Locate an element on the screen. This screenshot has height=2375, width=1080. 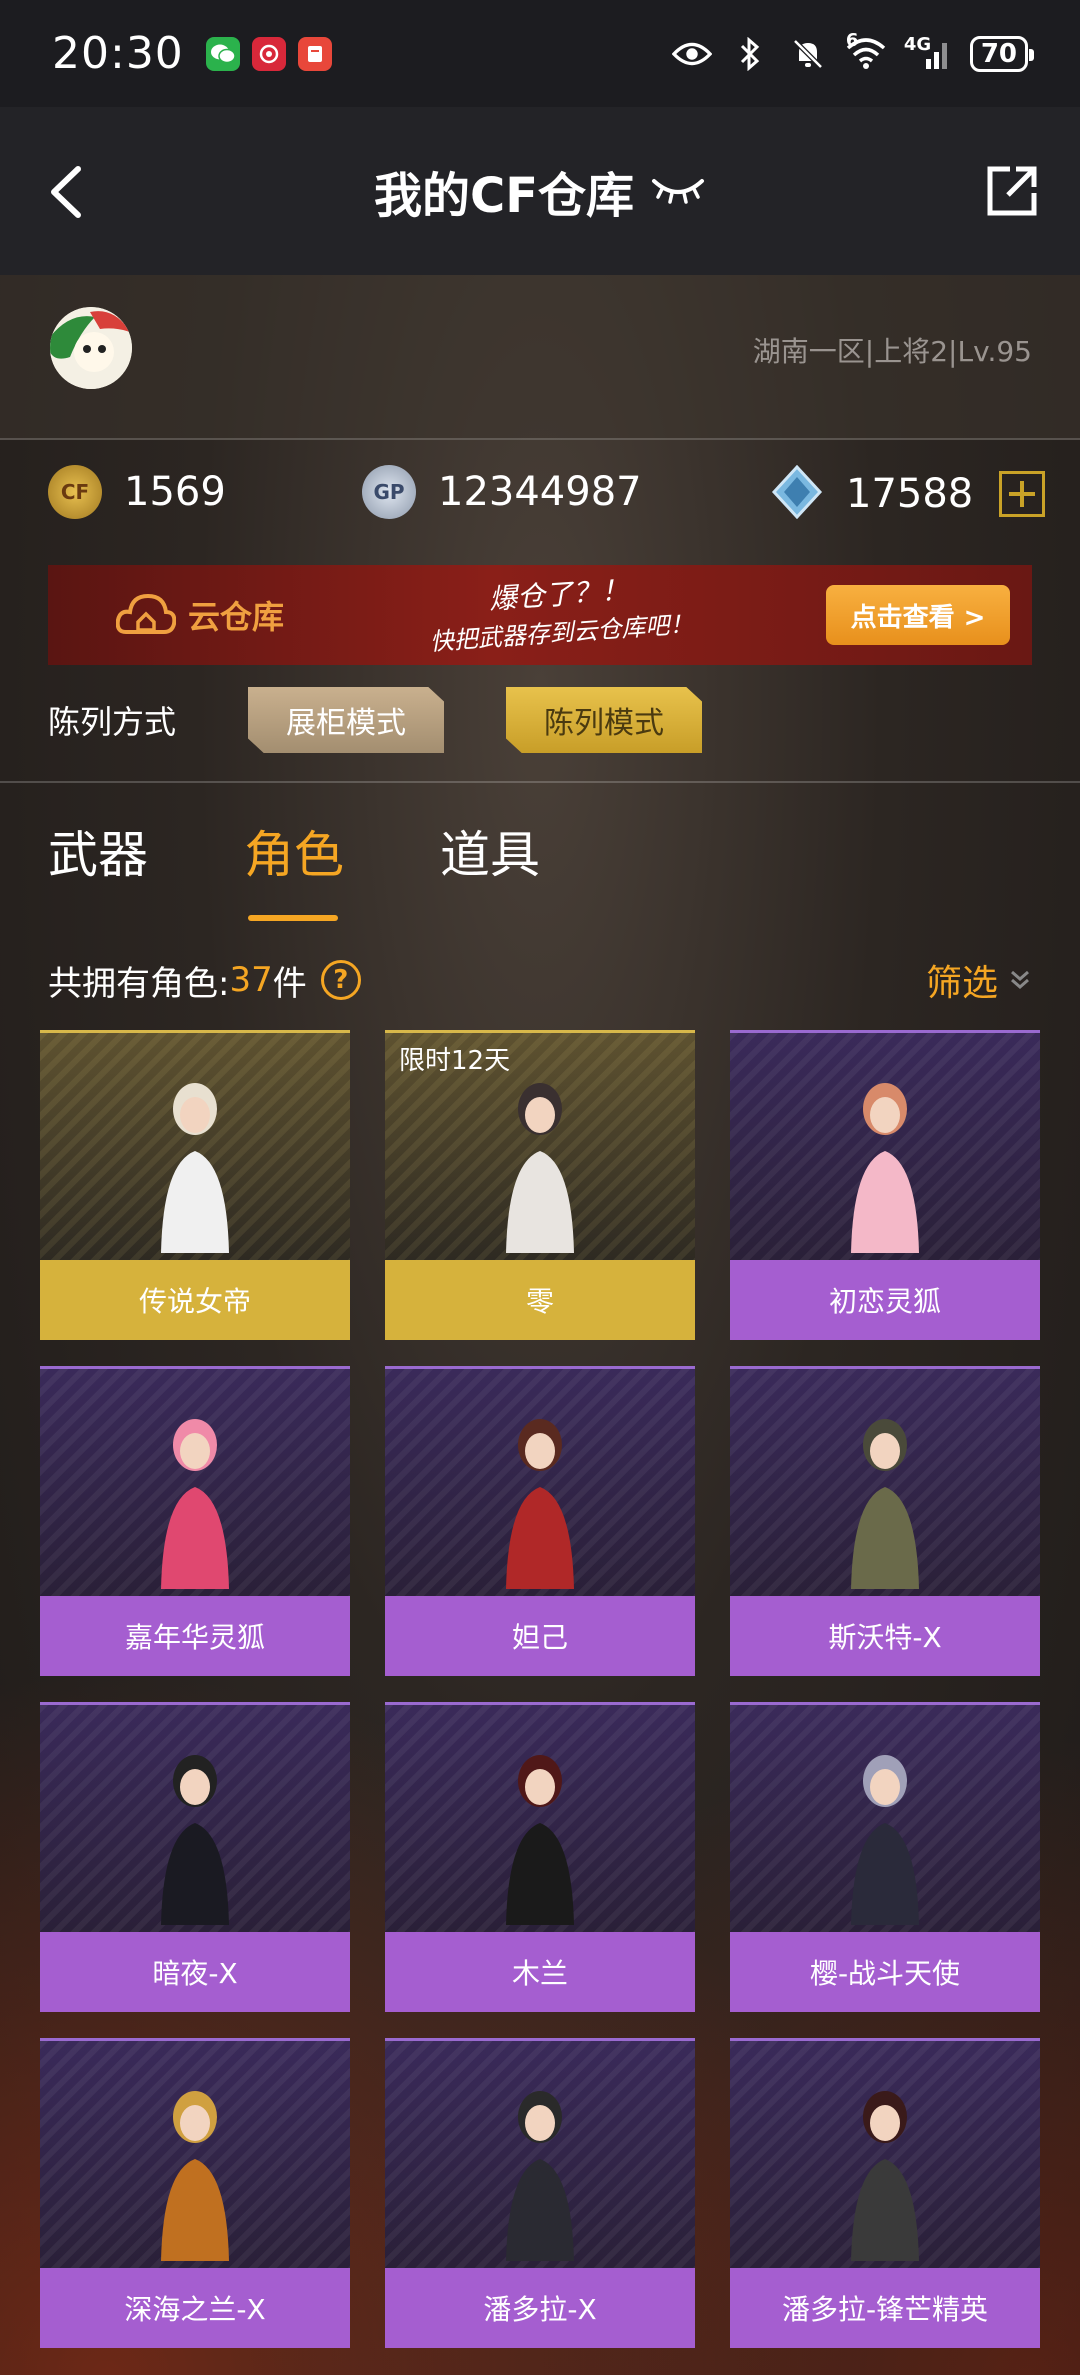
character-card: 深海之兰-X is located at coordinates (195, 2193).